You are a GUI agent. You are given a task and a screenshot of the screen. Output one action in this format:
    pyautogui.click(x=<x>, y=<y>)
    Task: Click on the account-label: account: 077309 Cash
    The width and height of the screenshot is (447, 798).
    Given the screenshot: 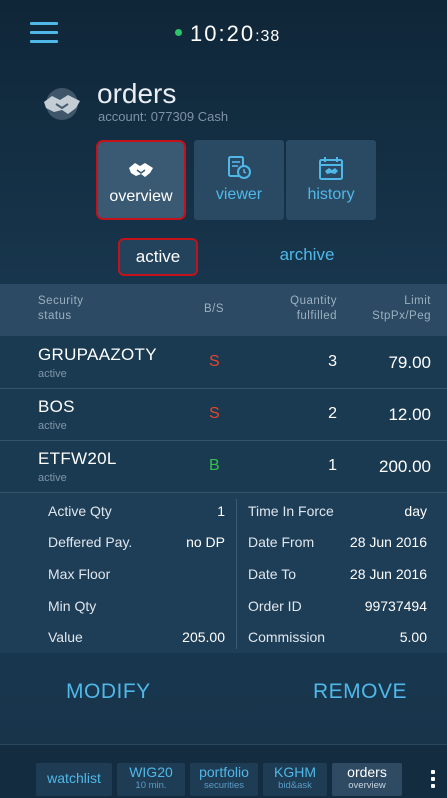 What is the action you would take?
    pyautogui.click(x=163, y=116)
    